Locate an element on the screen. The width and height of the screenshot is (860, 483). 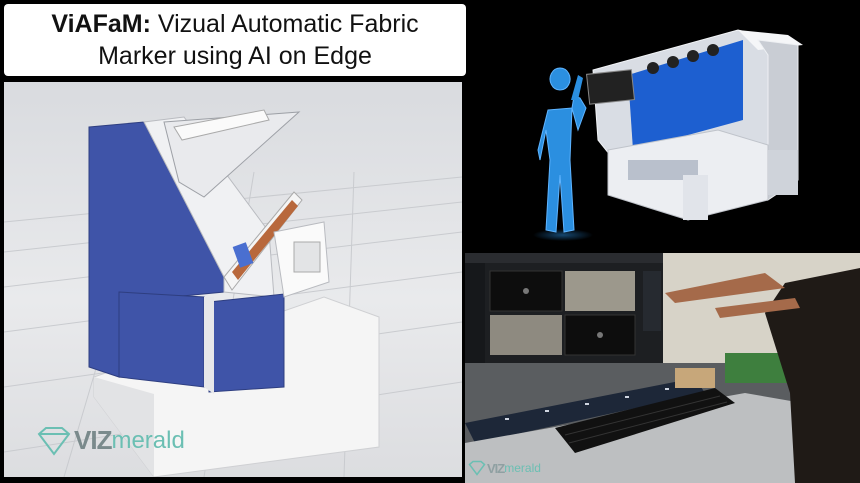
logo-text-merald-small: merald is located at coordinates (522, 468).